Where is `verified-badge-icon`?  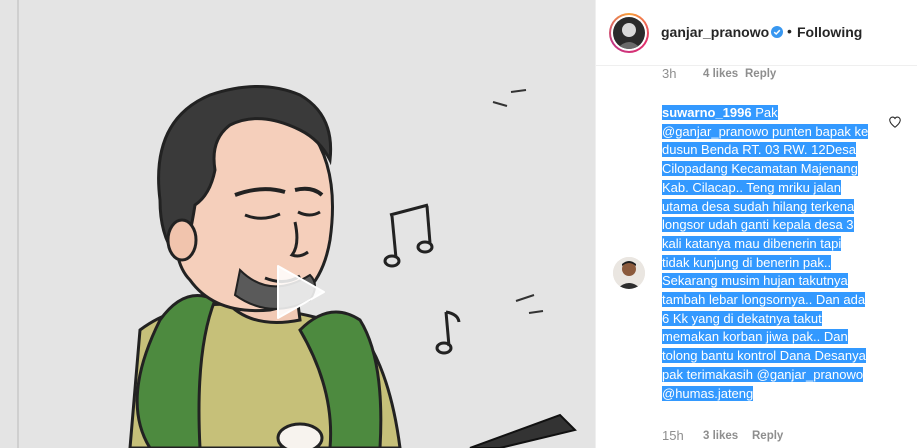 verified-badge-icon is located at coordinates (777, 32).